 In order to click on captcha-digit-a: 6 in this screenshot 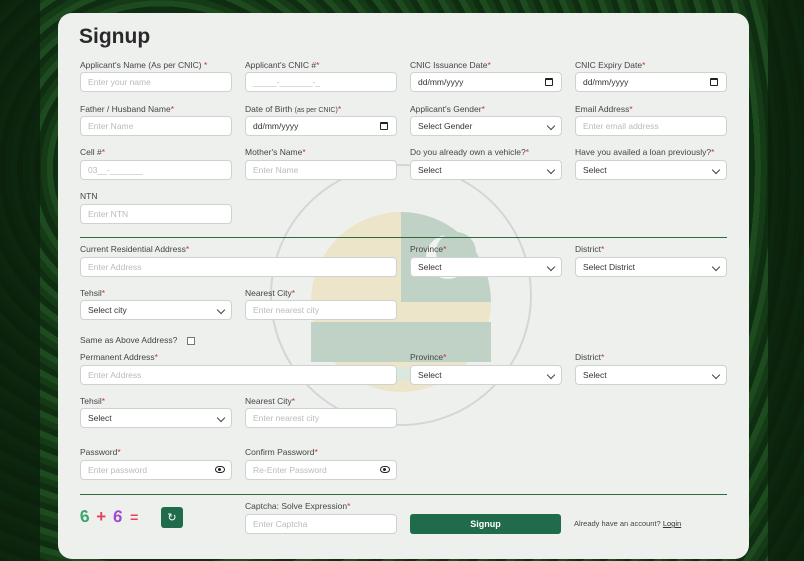, I will do `click(84, 516)`.